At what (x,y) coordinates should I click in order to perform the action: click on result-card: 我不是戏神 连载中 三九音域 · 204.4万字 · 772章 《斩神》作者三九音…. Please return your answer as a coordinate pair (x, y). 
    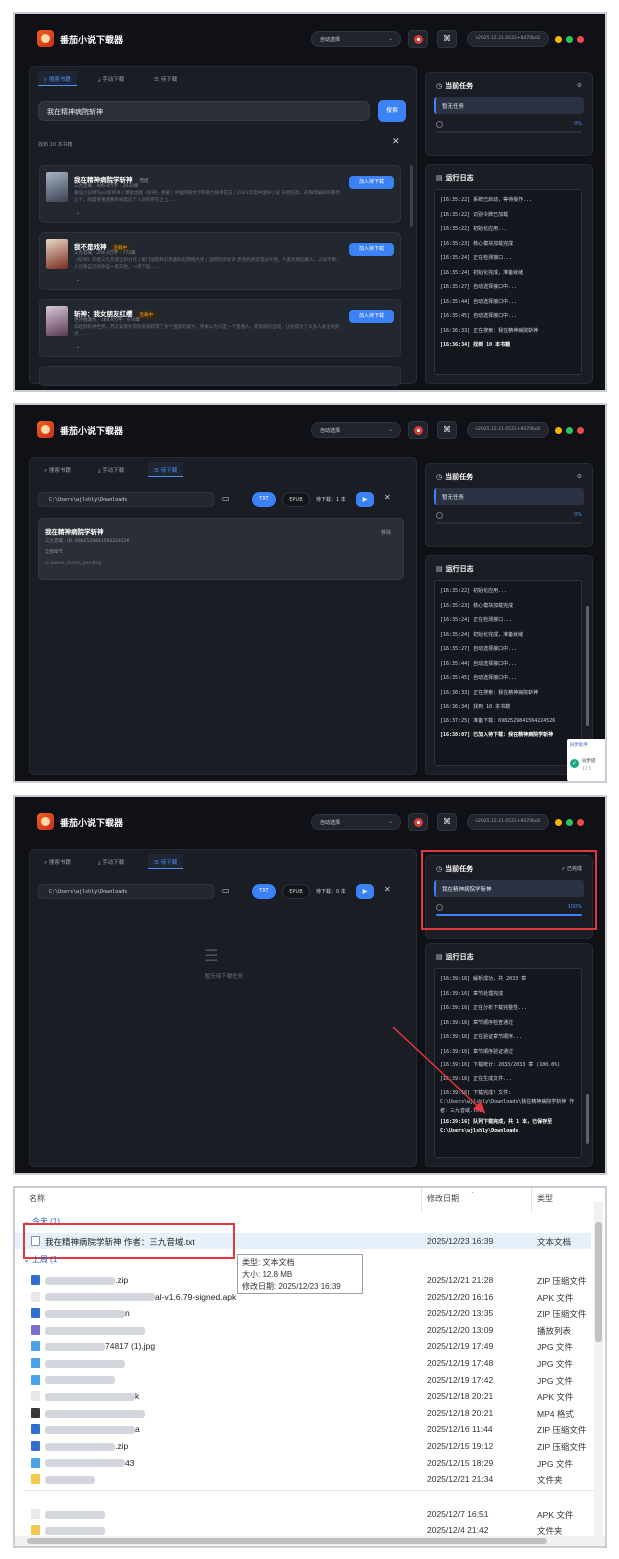
    Looking at the image, I should click on (220, 261).